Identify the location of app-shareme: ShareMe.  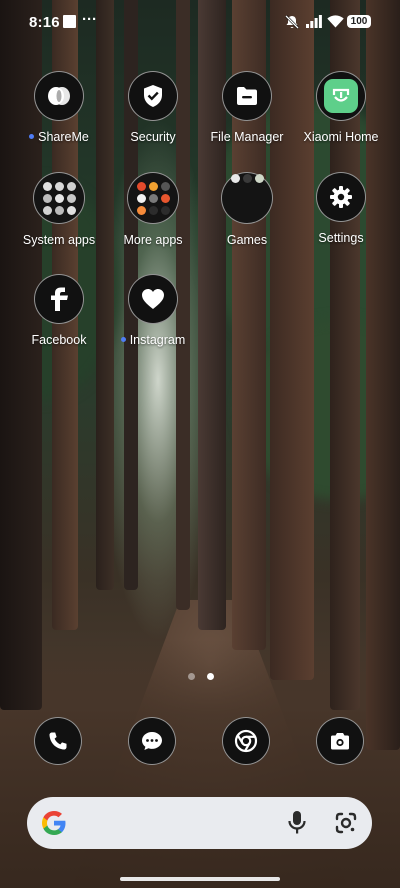
(59, 107).